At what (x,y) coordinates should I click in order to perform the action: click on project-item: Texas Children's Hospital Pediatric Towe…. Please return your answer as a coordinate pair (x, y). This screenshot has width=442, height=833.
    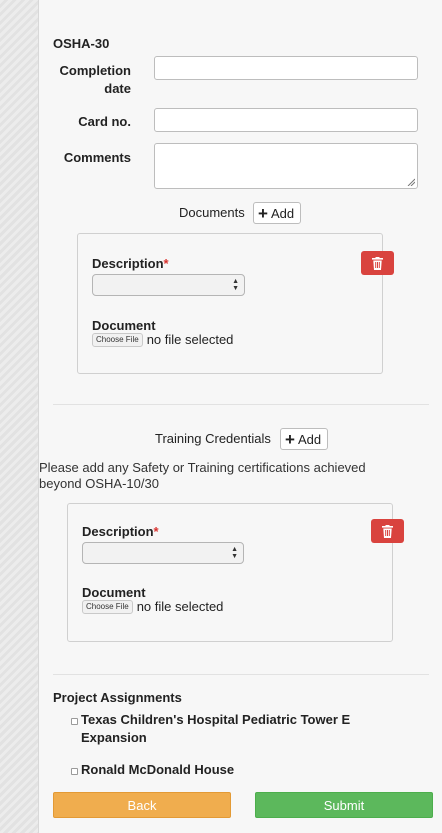
    Looking at the image, I should click on (221, 729).